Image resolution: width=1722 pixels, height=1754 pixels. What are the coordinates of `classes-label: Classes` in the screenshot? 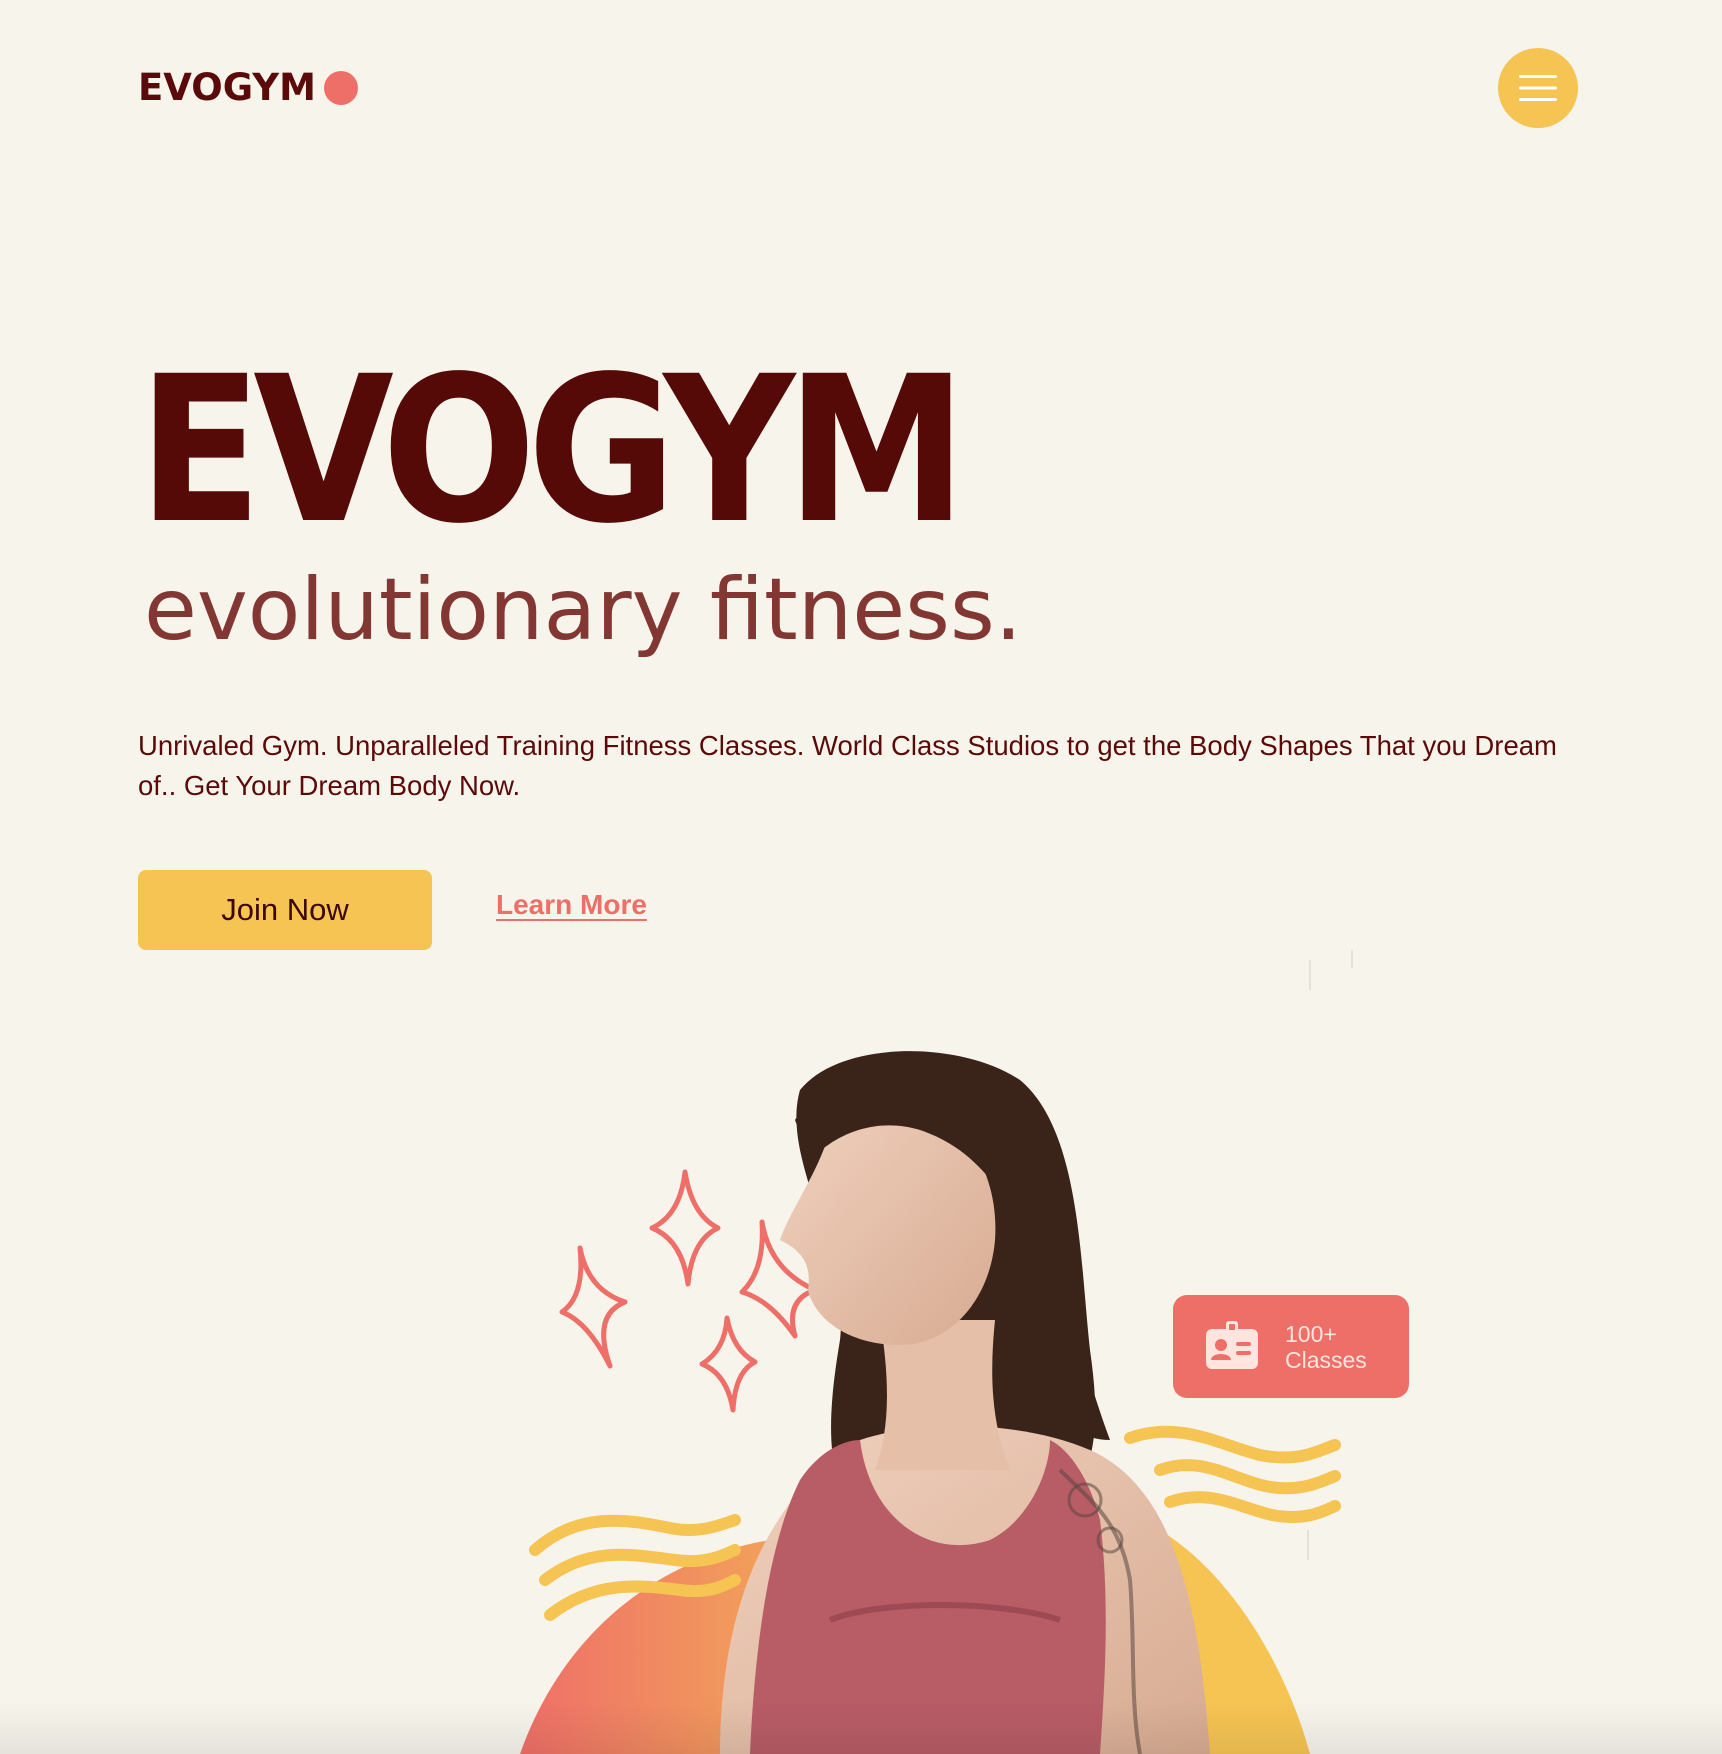 It's located at (1326, 1359).